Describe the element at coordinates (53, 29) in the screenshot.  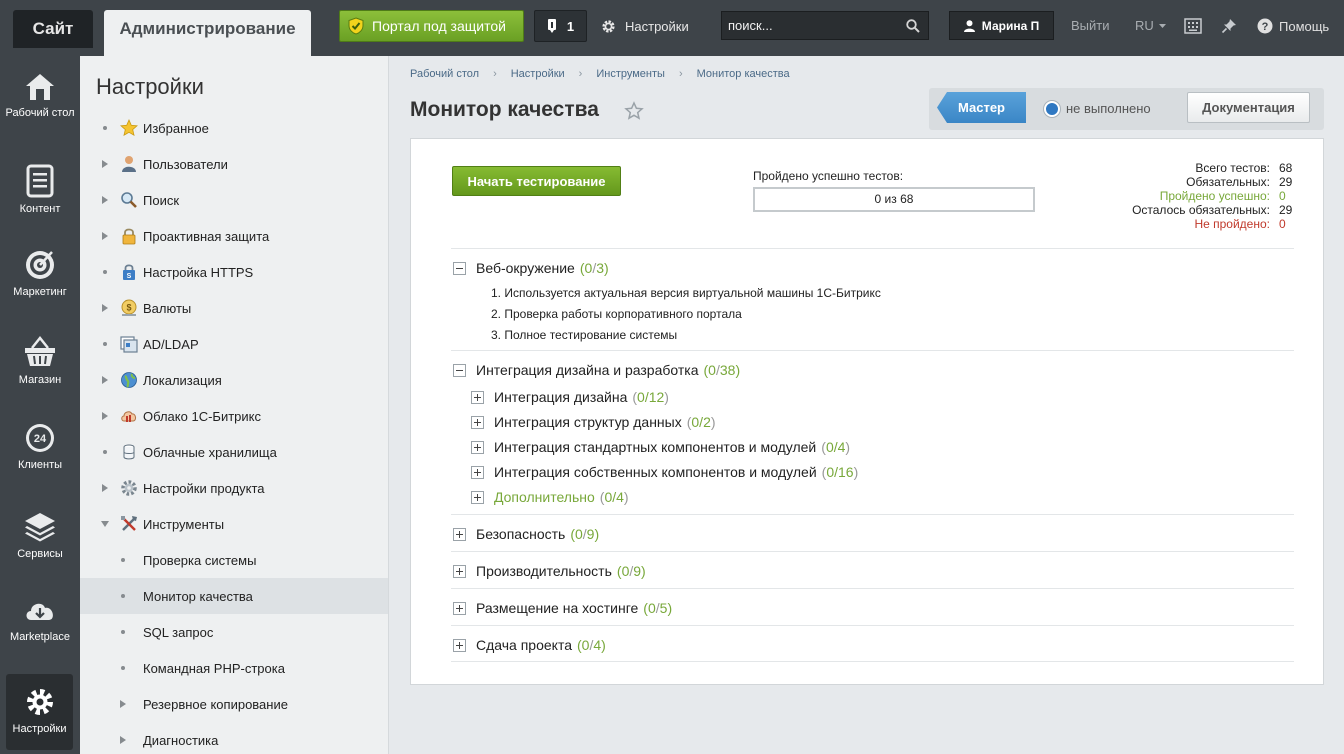
I see `tab-site: Сайт` at that location.